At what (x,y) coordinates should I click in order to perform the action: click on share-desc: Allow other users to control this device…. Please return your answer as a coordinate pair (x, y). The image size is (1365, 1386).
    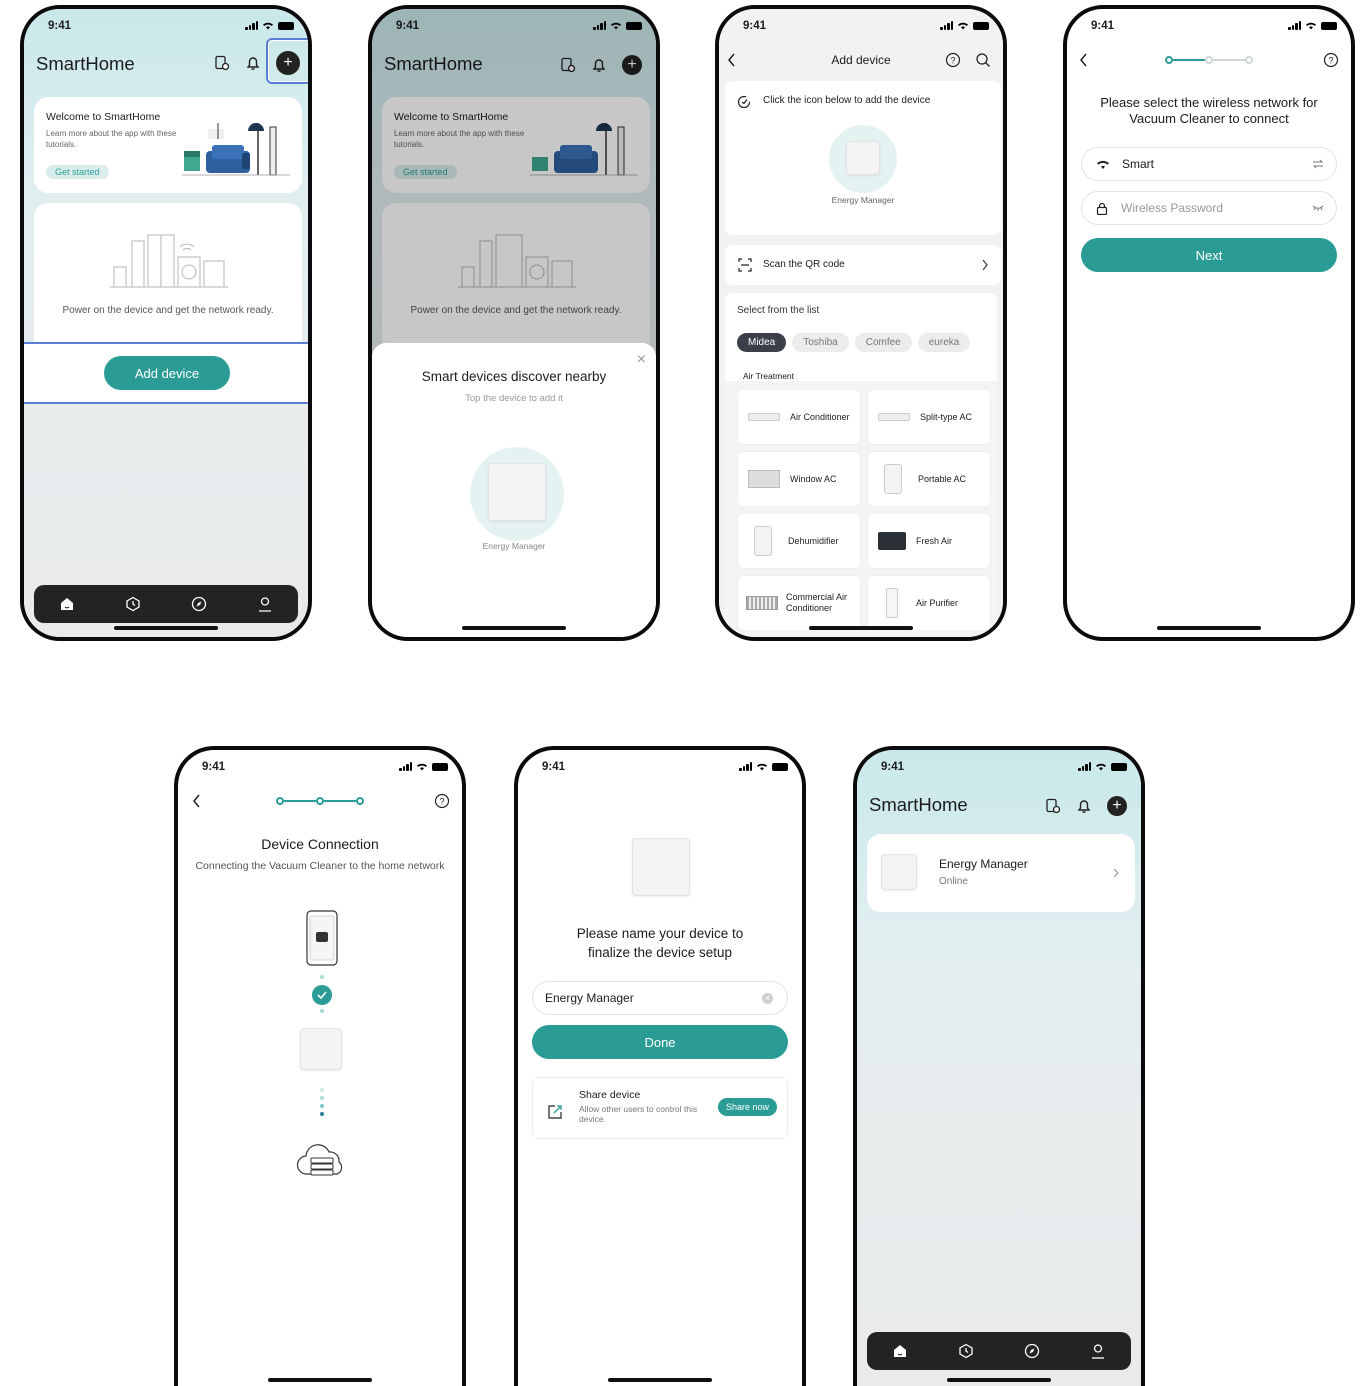
    Looking at the image, I should click on (638, 1114).